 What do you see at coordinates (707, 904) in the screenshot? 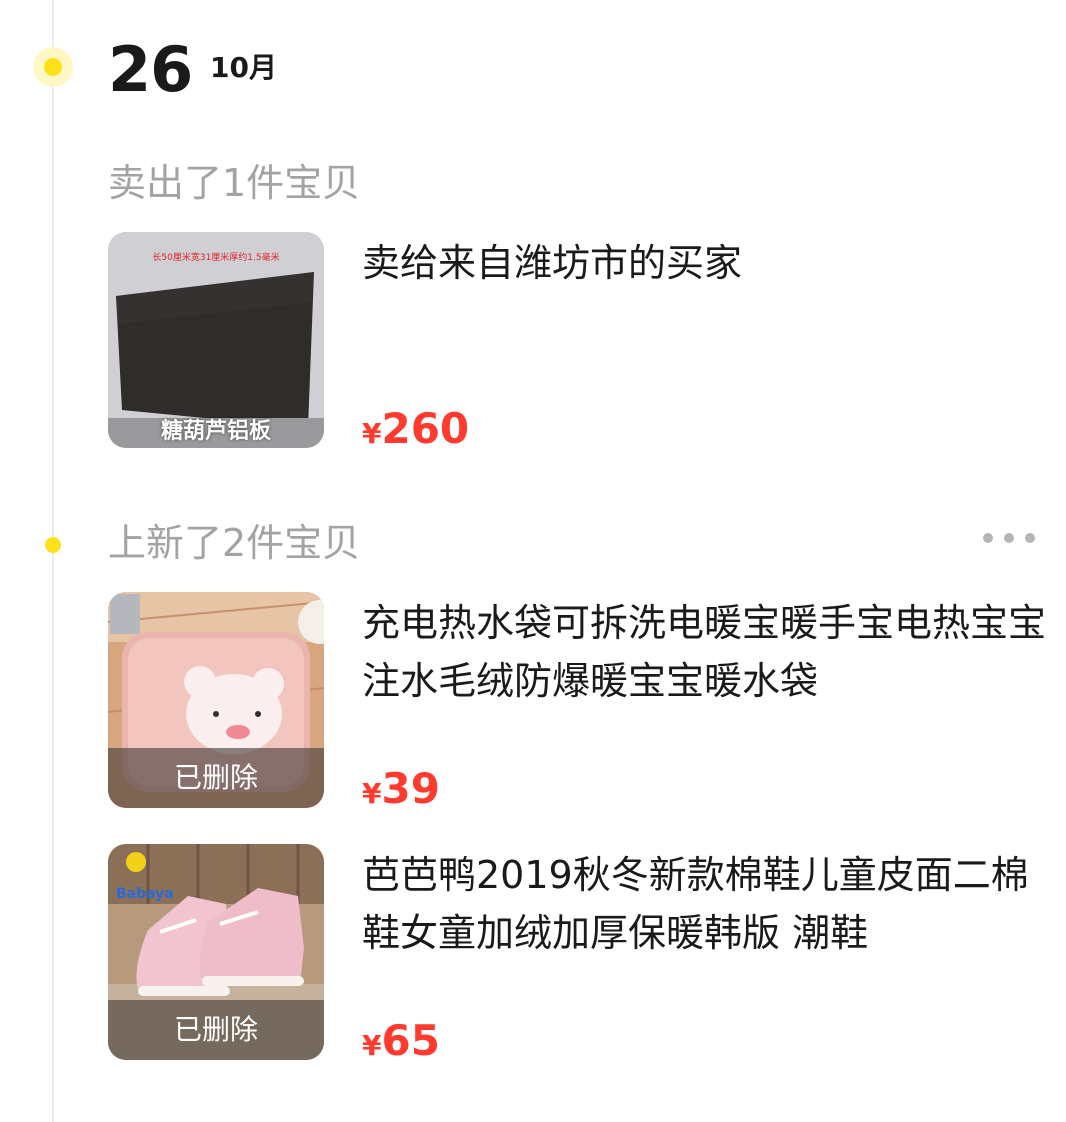
I see `item-title: 芭芭鸭2019秋冬新款棉鞋儿童皮面二棉鞋女童加绒加厚保暖韩版 潮鞋` at bounding box center [707, 904].